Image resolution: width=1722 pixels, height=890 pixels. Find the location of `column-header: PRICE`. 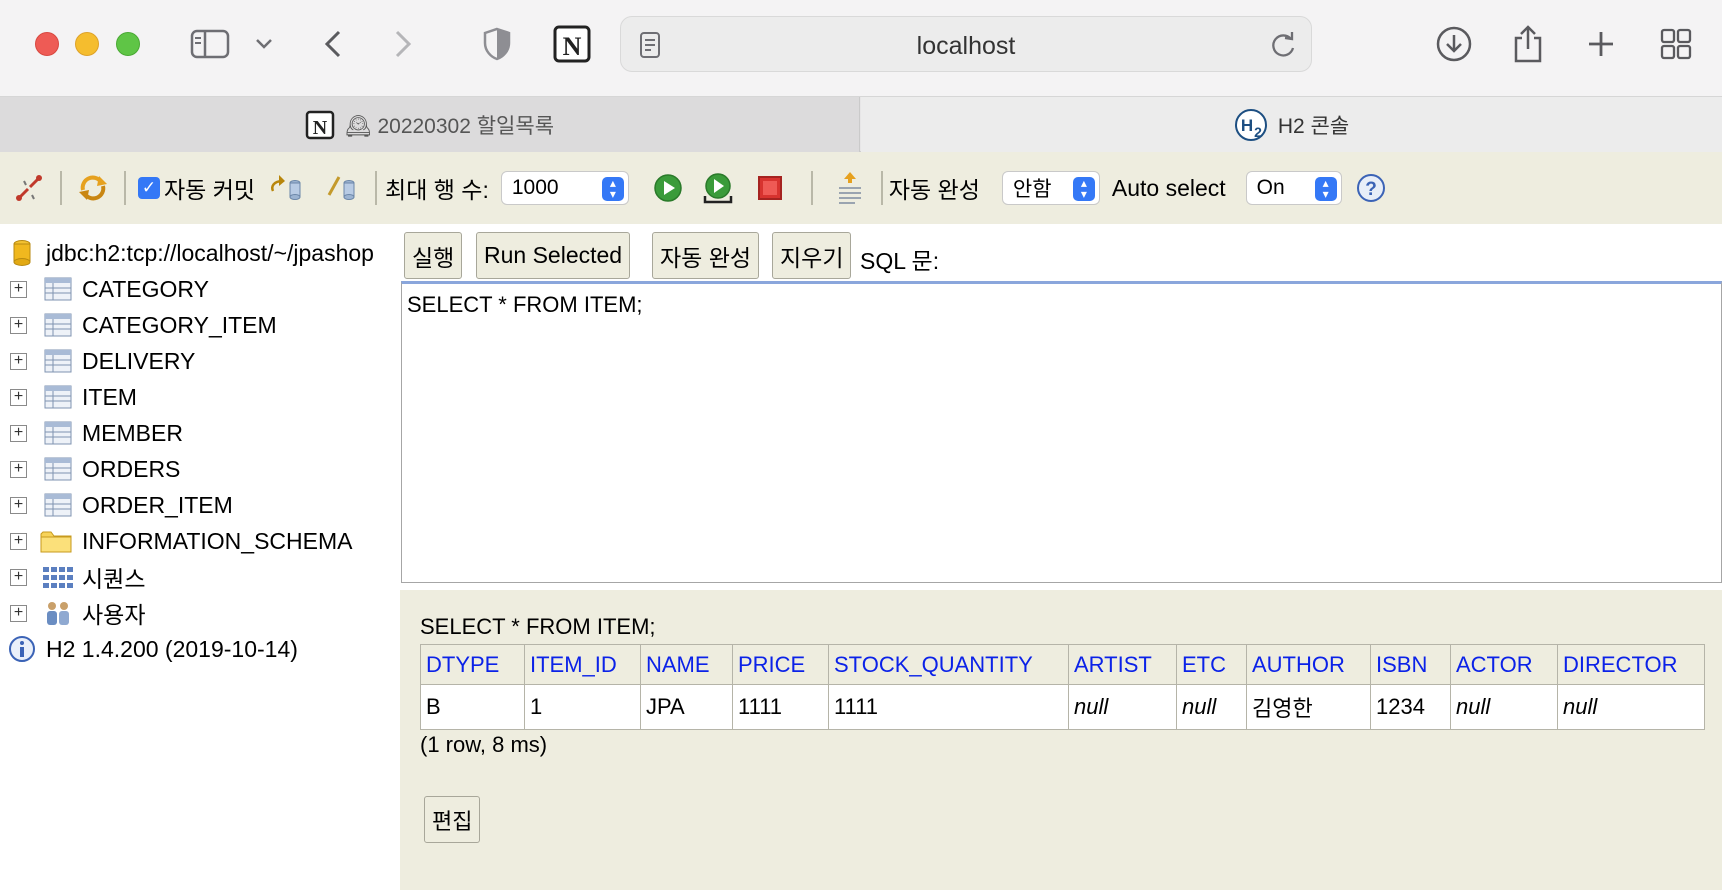

column-header: PRICE is located at coordinates (780, 664).